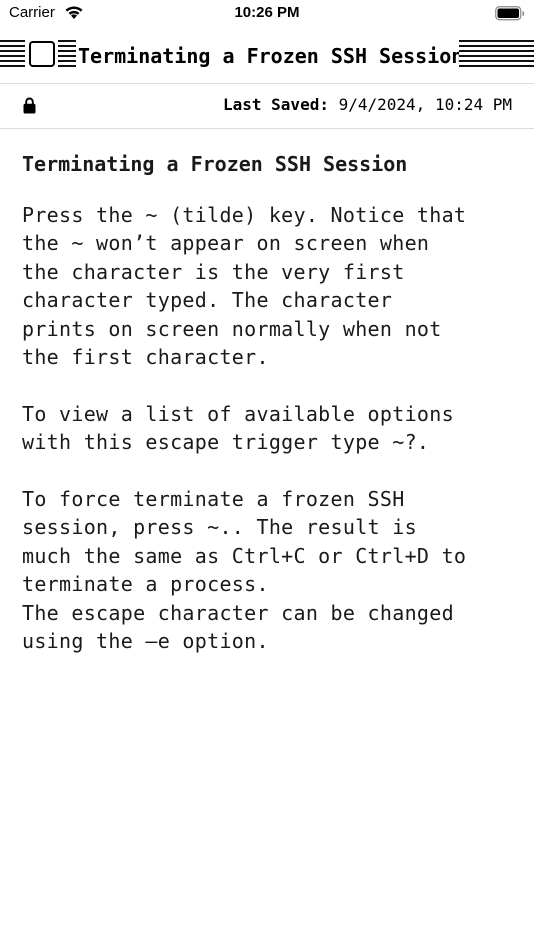  I want to click on window-title-bar: Terminating a Frozen SSH Session, so click(267, 55).